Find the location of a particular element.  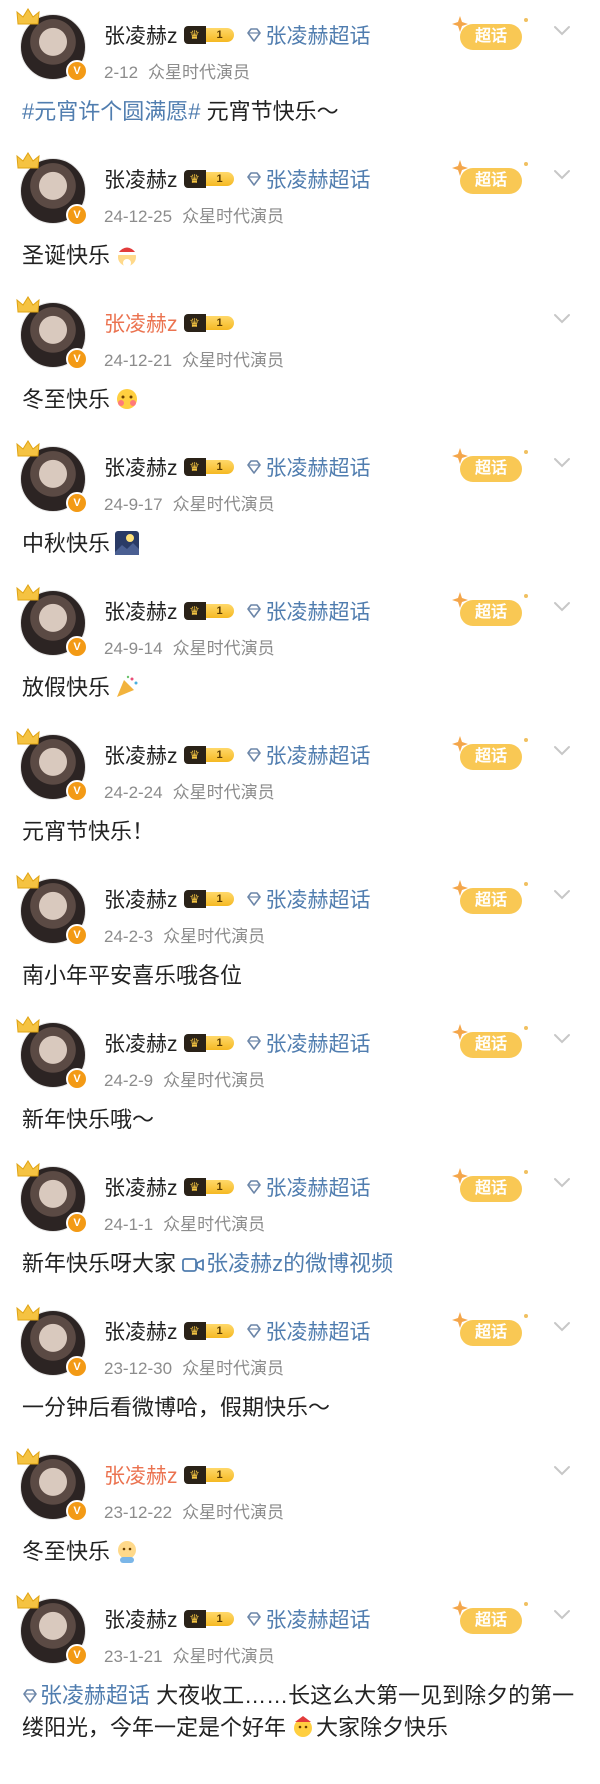

post-meta: 24-9-17 众星时代演员 is located at coordinates (189, 502).